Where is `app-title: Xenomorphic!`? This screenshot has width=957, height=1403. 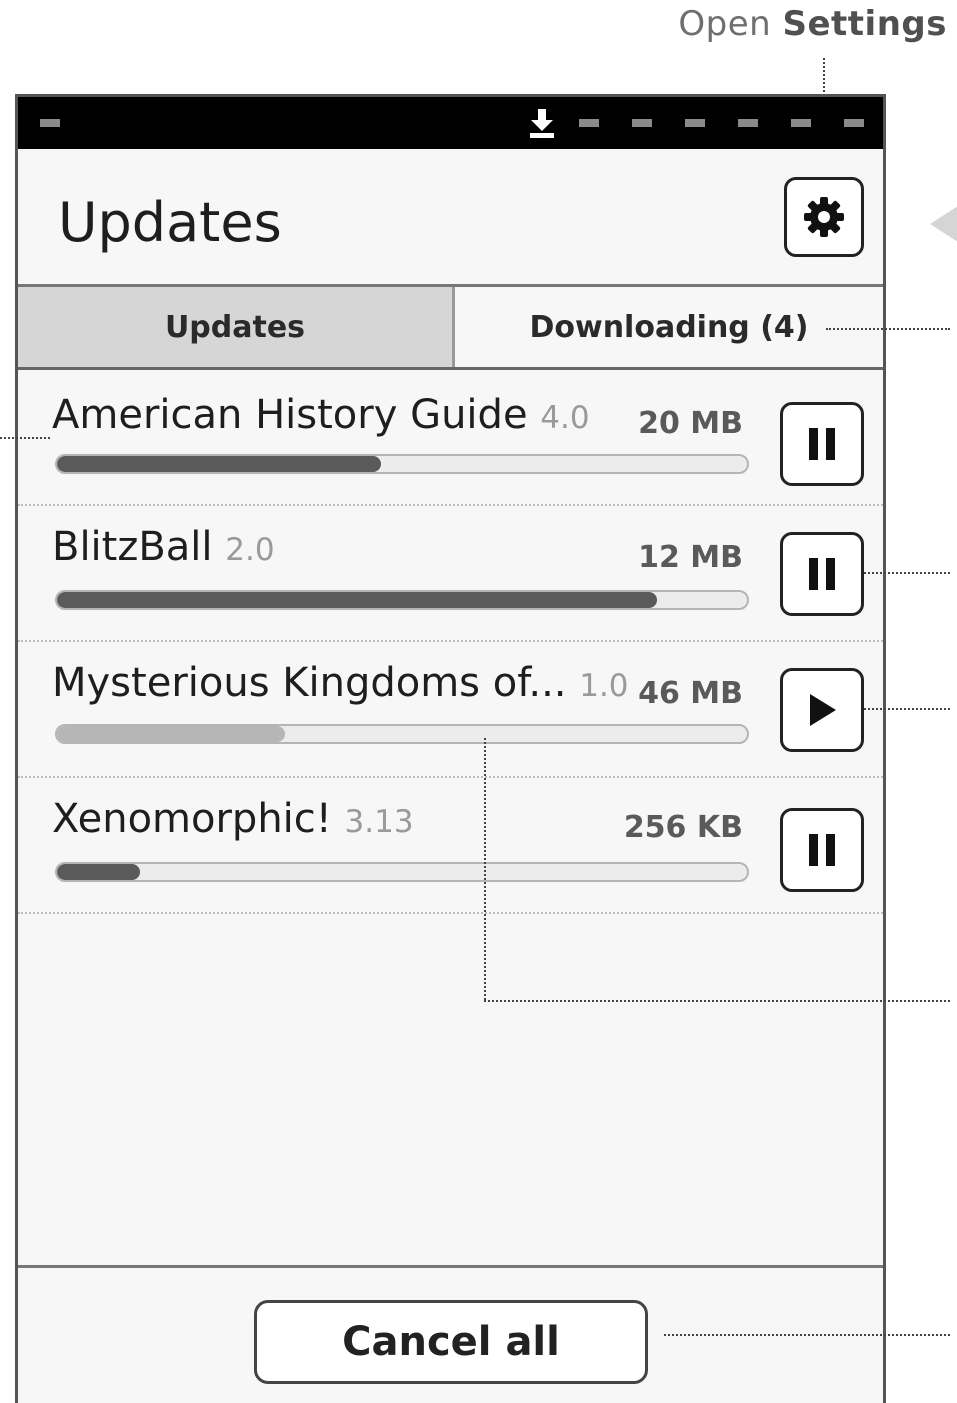
app-title: Xenomorphic! is located at coordinates (192, 819).